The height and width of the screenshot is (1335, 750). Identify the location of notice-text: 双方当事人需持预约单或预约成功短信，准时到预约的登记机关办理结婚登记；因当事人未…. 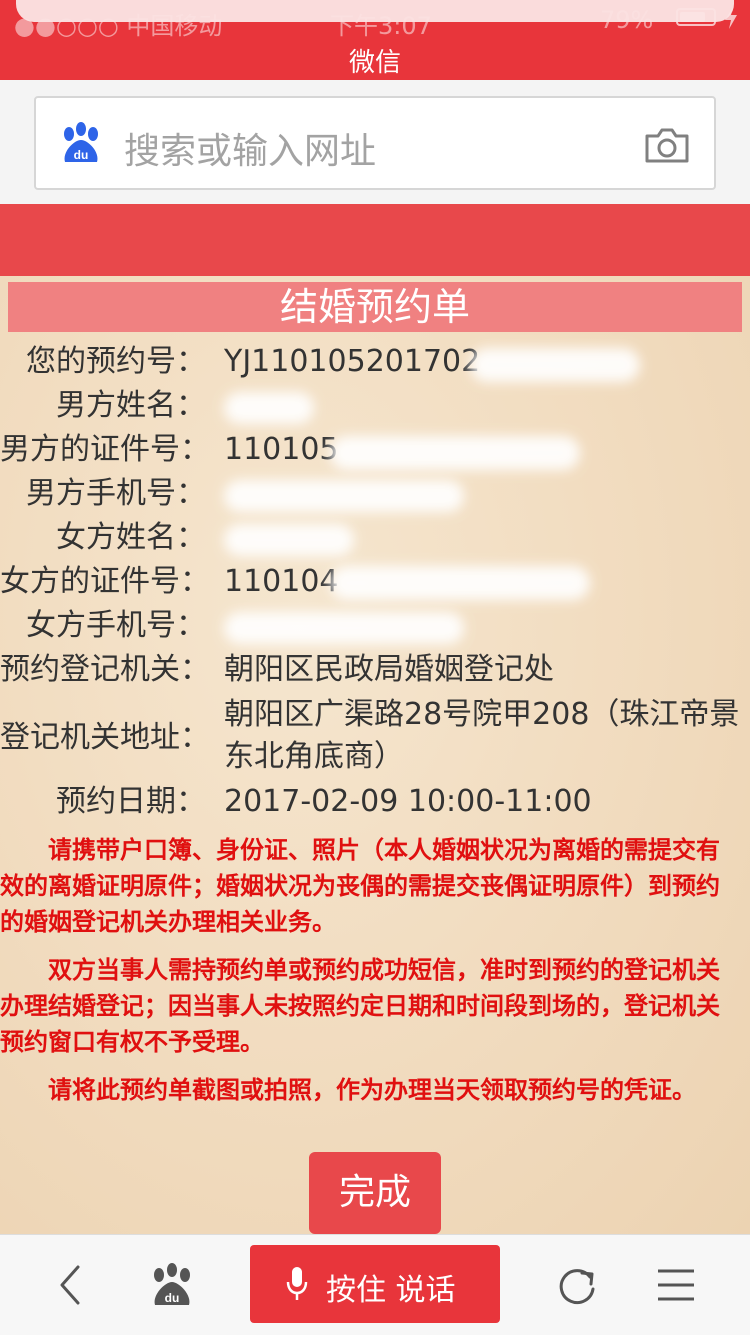
(360, 1006).